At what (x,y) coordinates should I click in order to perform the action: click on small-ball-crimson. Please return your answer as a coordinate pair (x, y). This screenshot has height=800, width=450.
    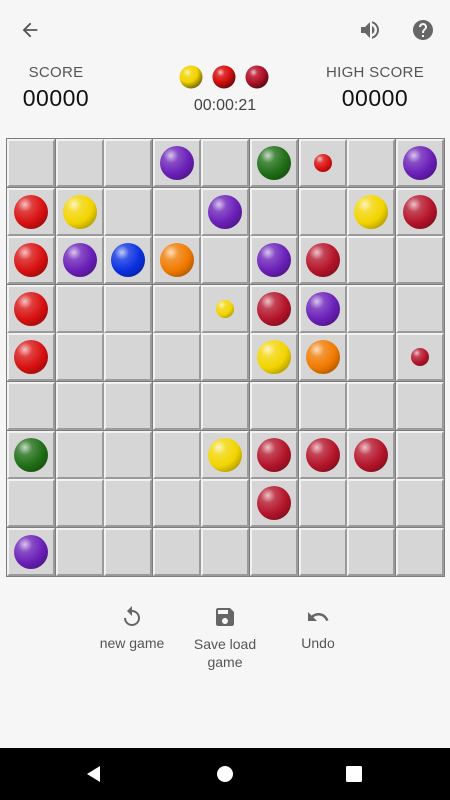
    Looking at the image, I should click on (419, 357).